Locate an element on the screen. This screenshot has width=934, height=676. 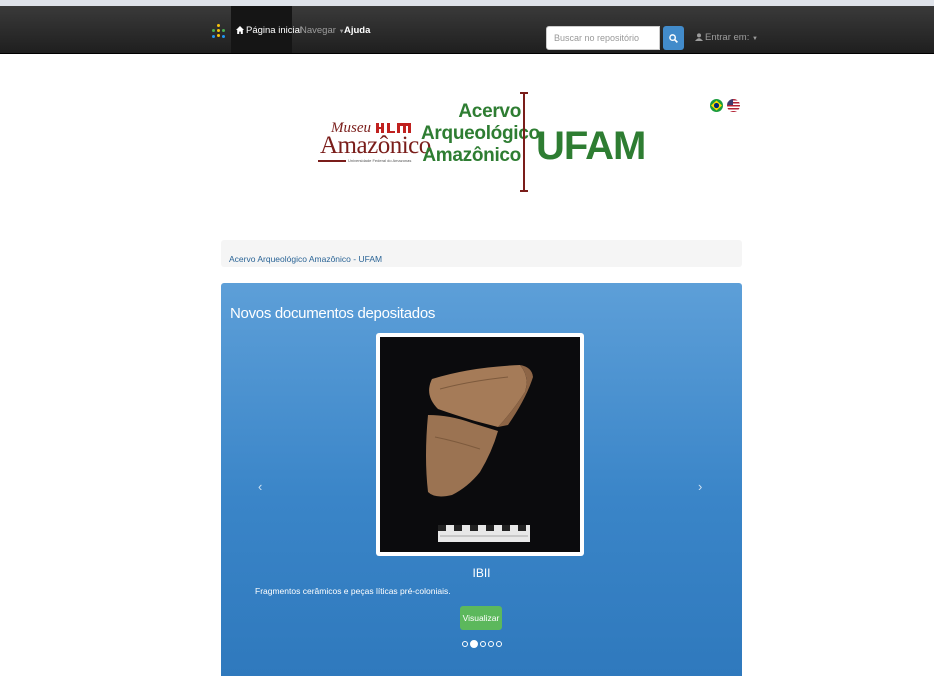
breadcrumb-link: Acervo Arqueológico Amazônico - UFAM is located at coordinates (305, 259).